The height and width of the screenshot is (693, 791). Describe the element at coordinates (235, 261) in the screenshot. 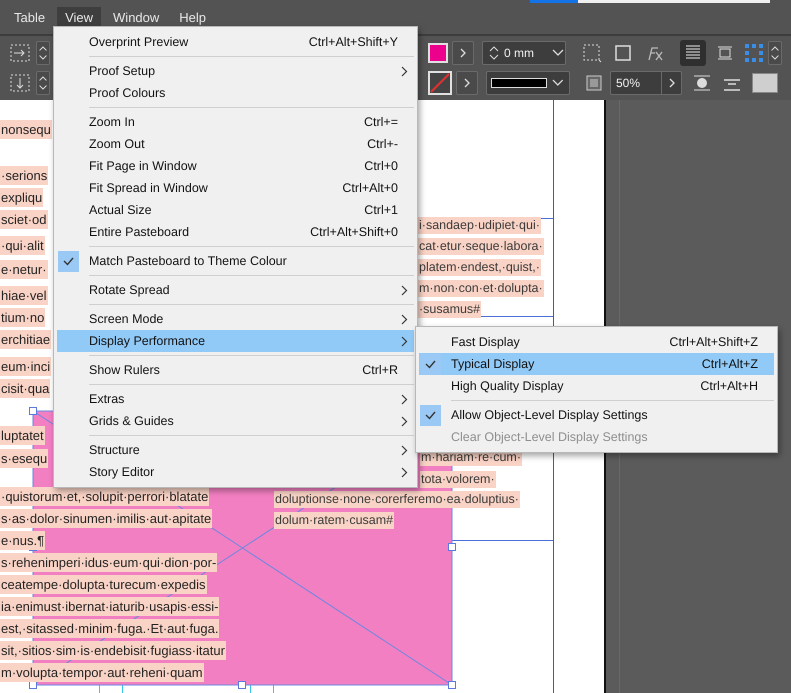

I see `menu-item: Match Pasteboard to Theme Colour` at that location.